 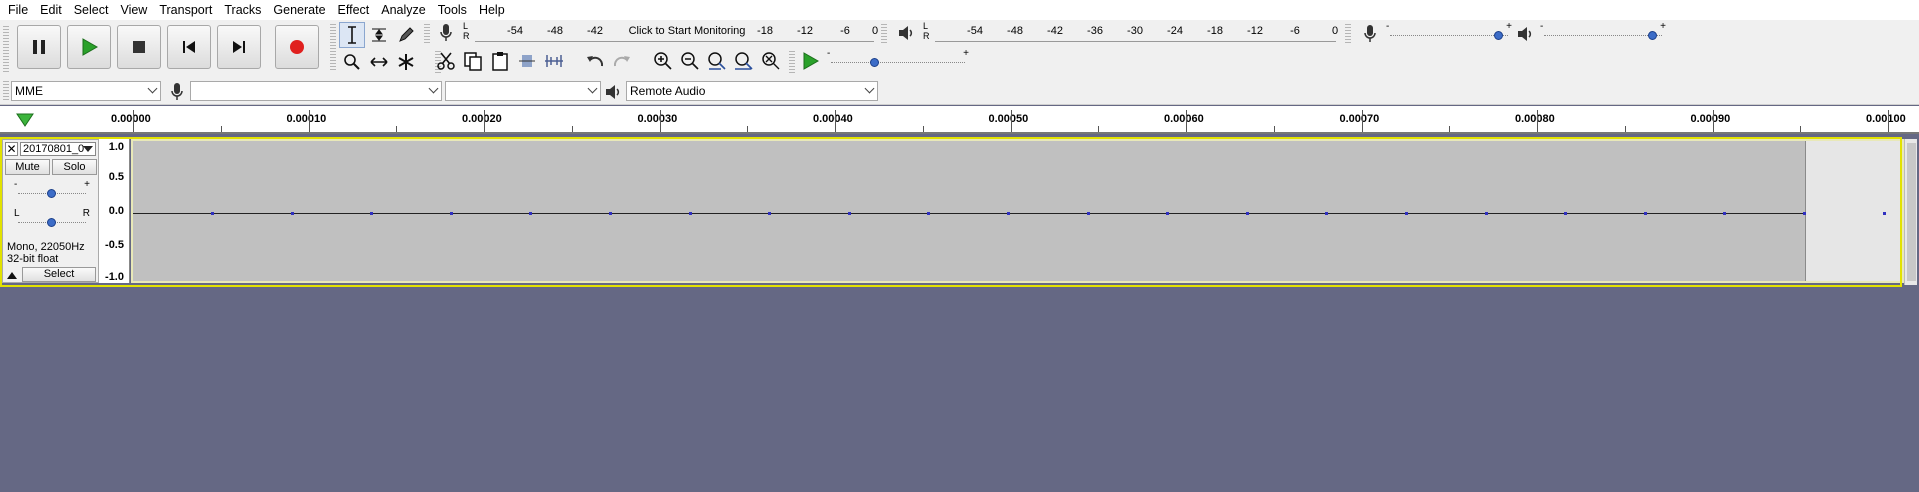 What do you see at coordinates (771, 61) in the screenshot?
I see `zoom-toggle-button` at bounding box center [771, 61].